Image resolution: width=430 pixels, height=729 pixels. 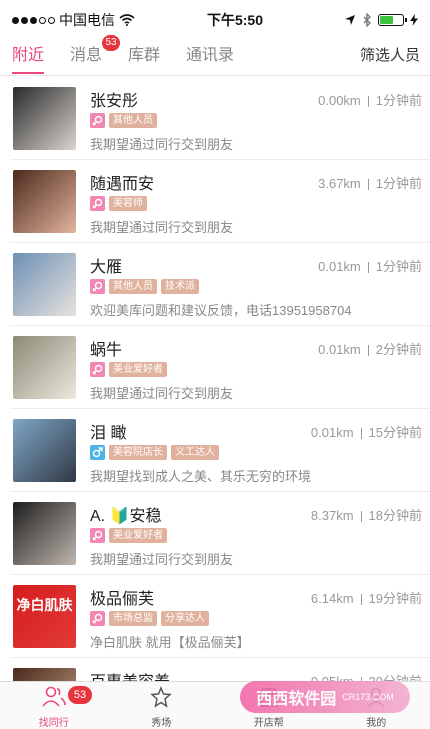 What do you see at coordinates (126, 516) in the screenshot?
I see `user-name: A. 🔰安稳` at bounding box center [126, 516].